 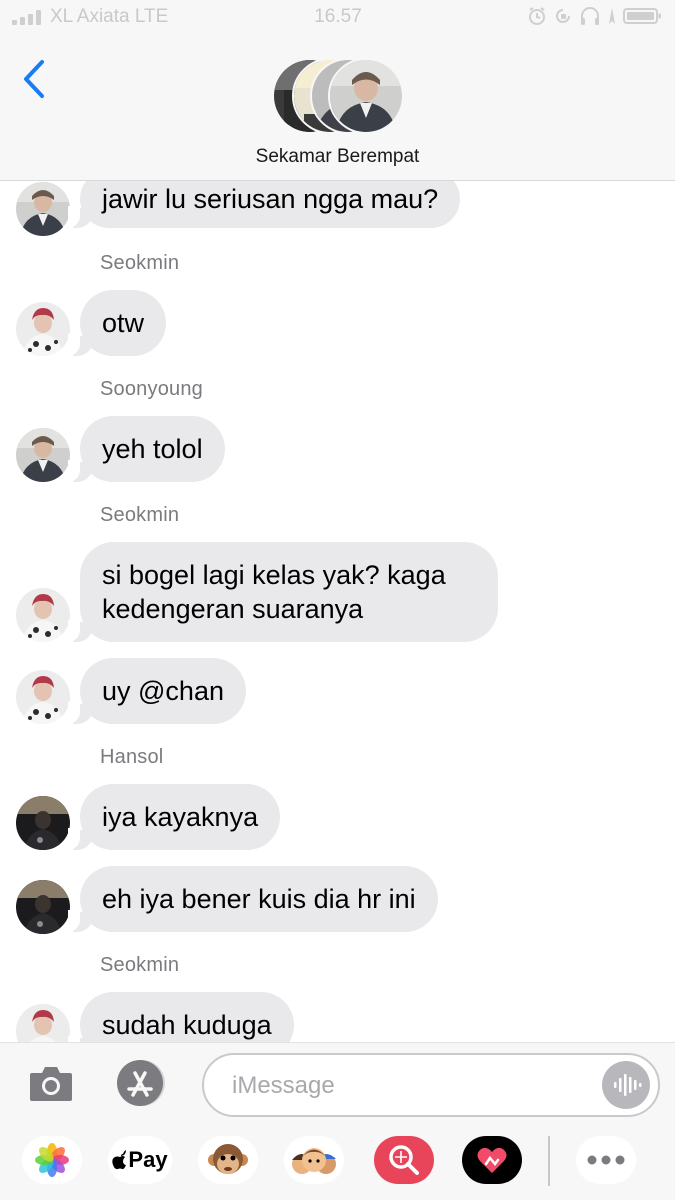 I want to click on back-button, so click(x=35, y=79).